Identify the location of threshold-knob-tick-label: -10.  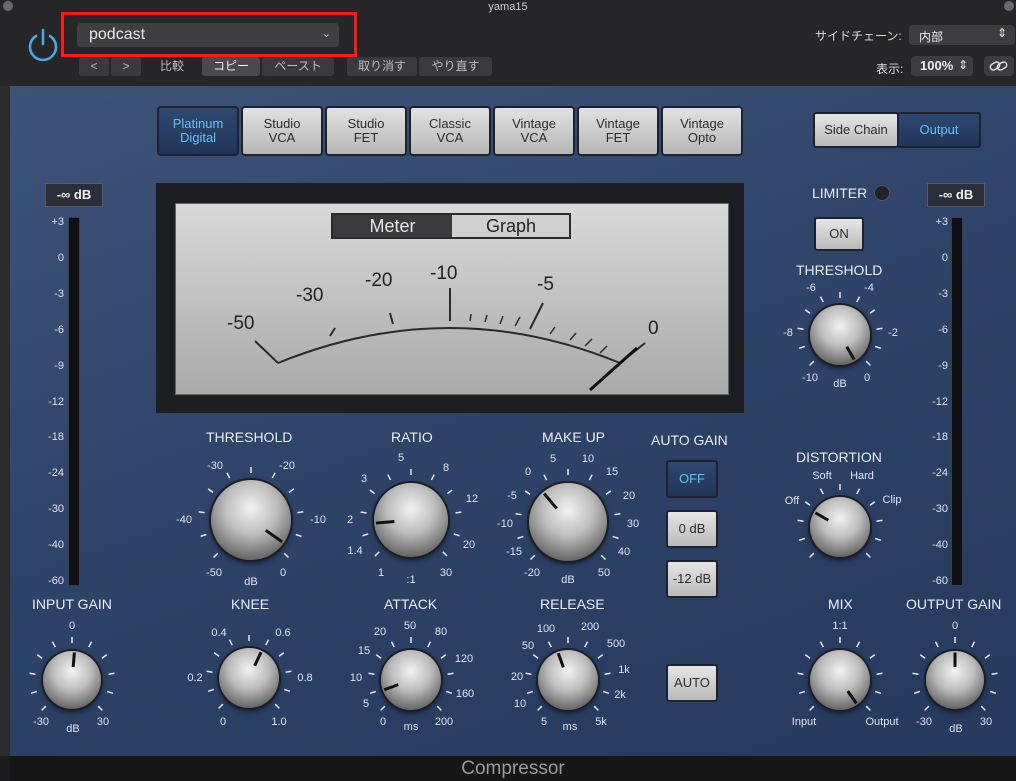
(318, 520).